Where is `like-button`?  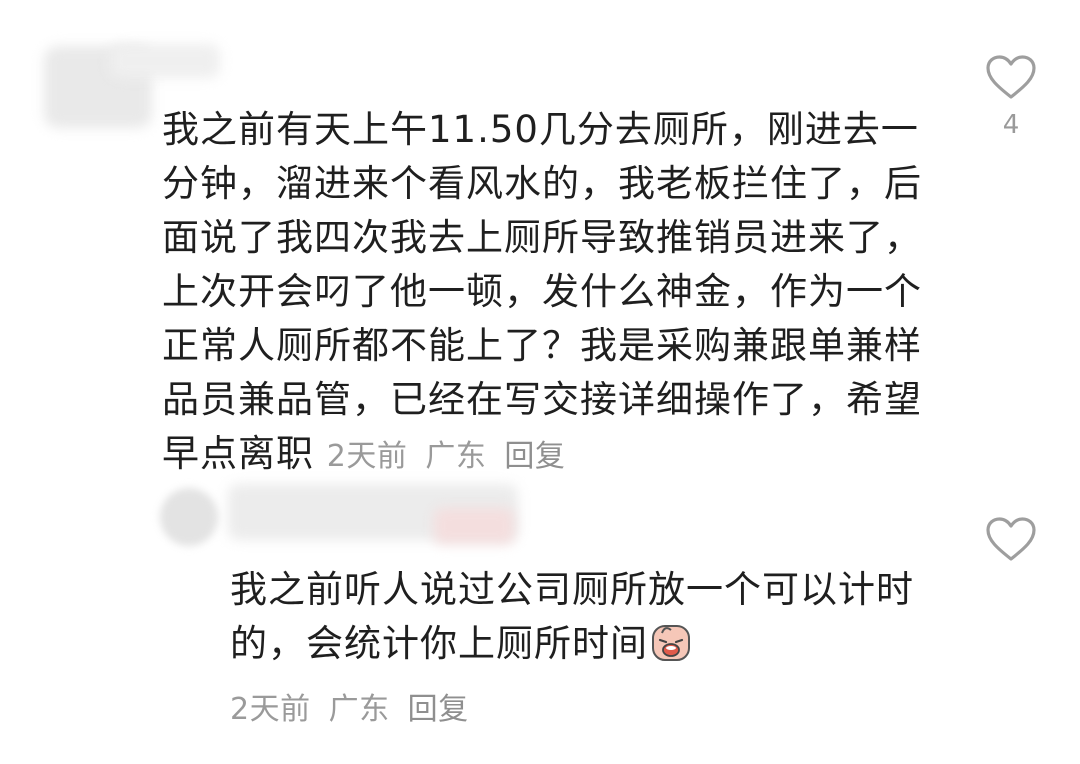
like-button is located at coordinates (1011, 539).